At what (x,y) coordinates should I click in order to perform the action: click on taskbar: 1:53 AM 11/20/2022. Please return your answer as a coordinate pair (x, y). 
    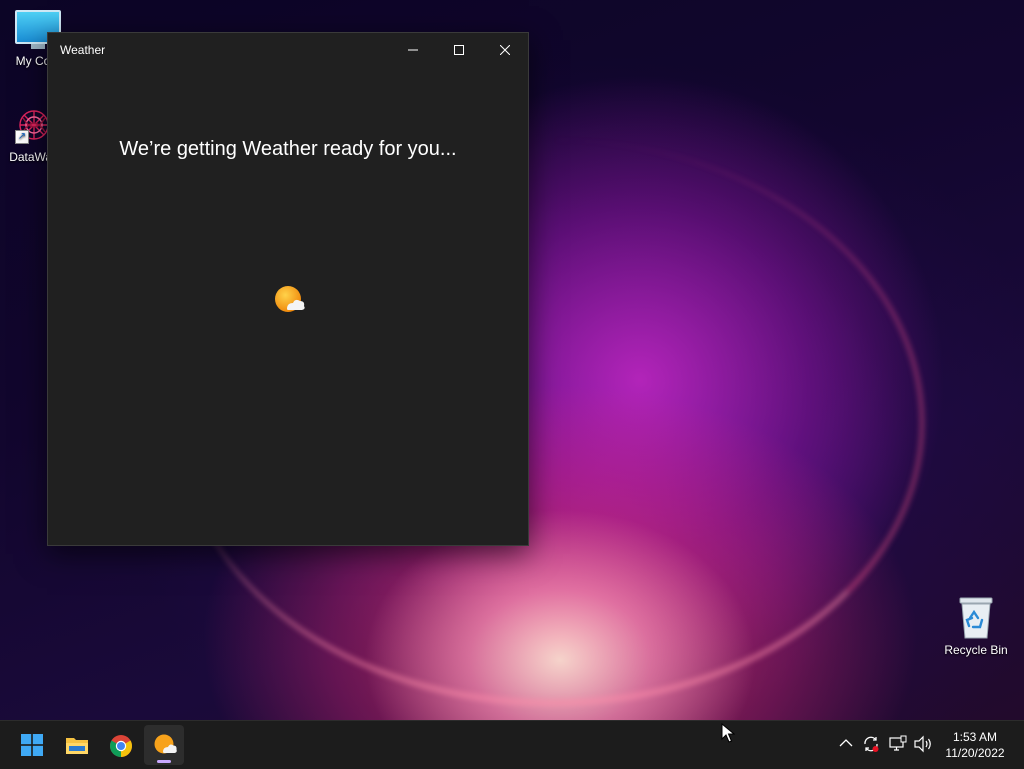
    Looking at the image, I should click on (512, 744).